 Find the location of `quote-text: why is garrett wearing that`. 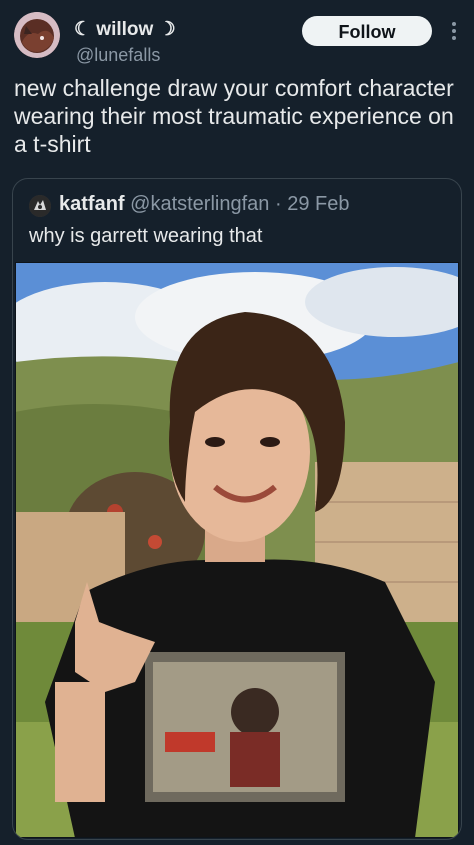

quote-text: why is garrett wearing that is located at coordinates (146, 236).